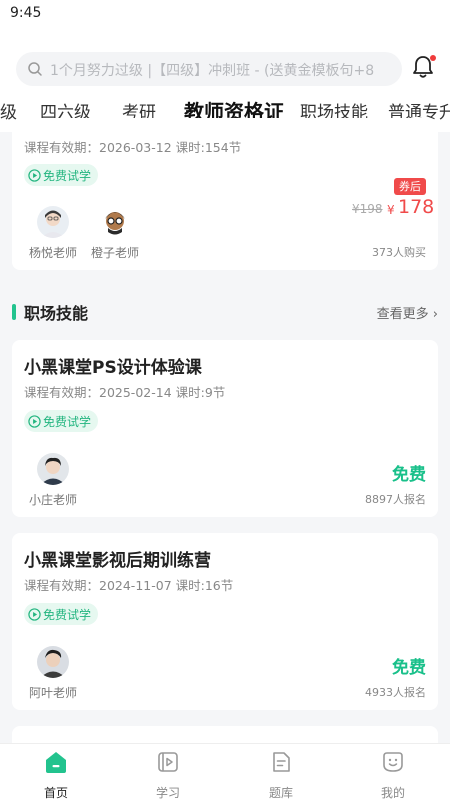  Describe the element at coordinates (56, 775) in the screenshot. I see `tabbar-home: 首页` at that location.